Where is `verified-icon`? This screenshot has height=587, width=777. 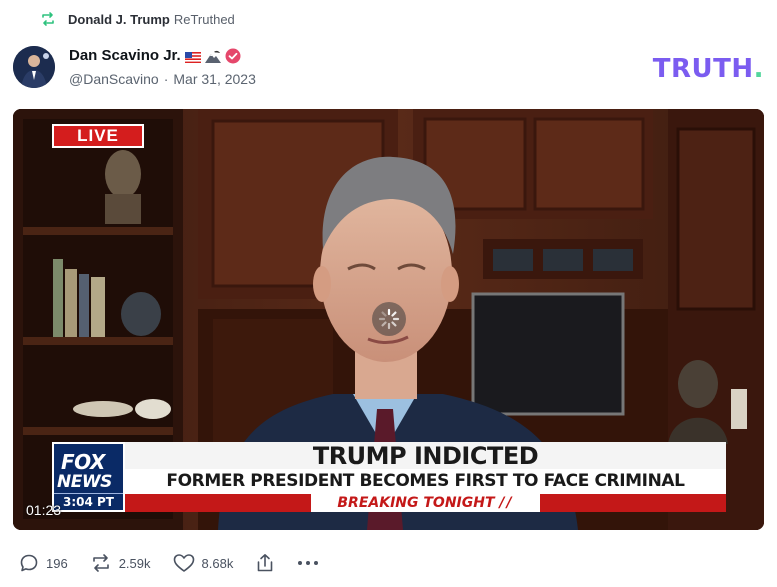
verified-icon is located at coordinates (233, 56).